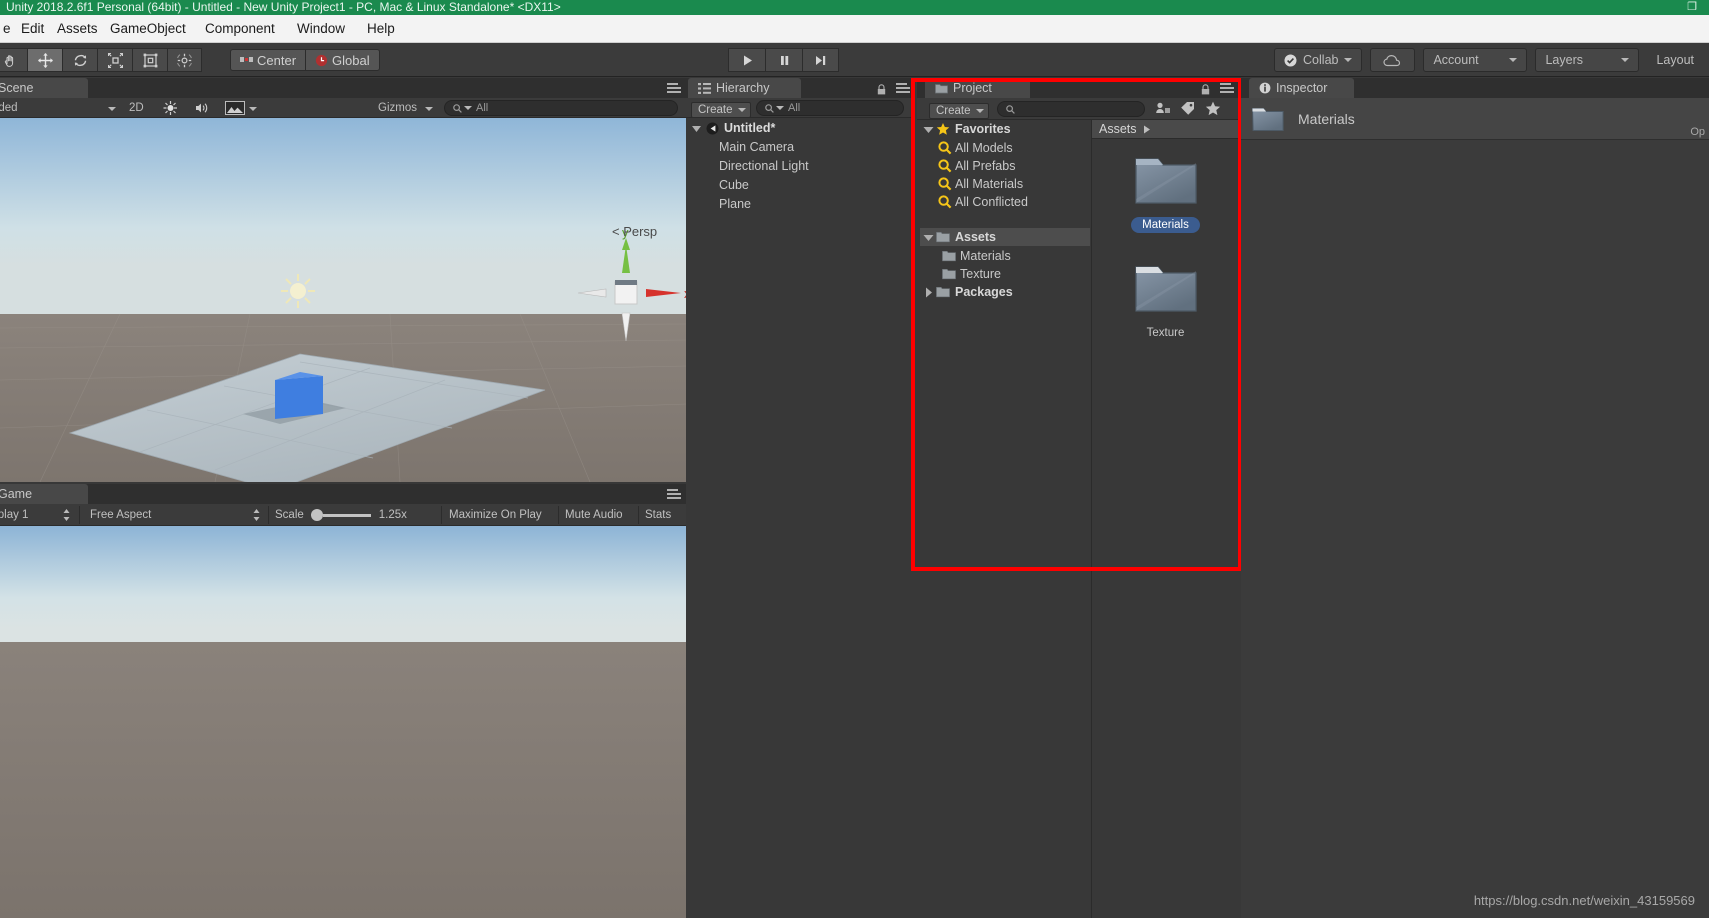  Describe the element at coordinates (800, 128) in the screenshot. I see `hierarchy-scene-row: Untitled*` at that location.